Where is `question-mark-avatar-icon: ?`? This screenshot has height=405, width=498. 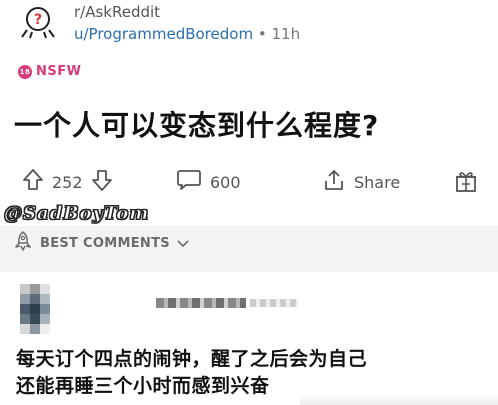 question-mark-avatar-icon: ? is located at coordinates (38, 23).